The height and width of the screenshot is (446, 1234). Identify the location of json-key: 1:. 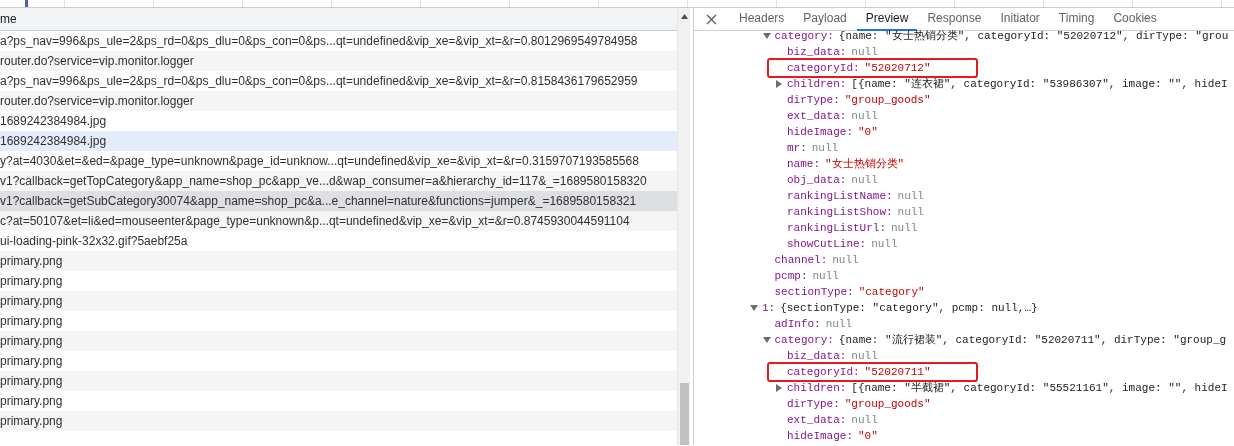
(769, 308).